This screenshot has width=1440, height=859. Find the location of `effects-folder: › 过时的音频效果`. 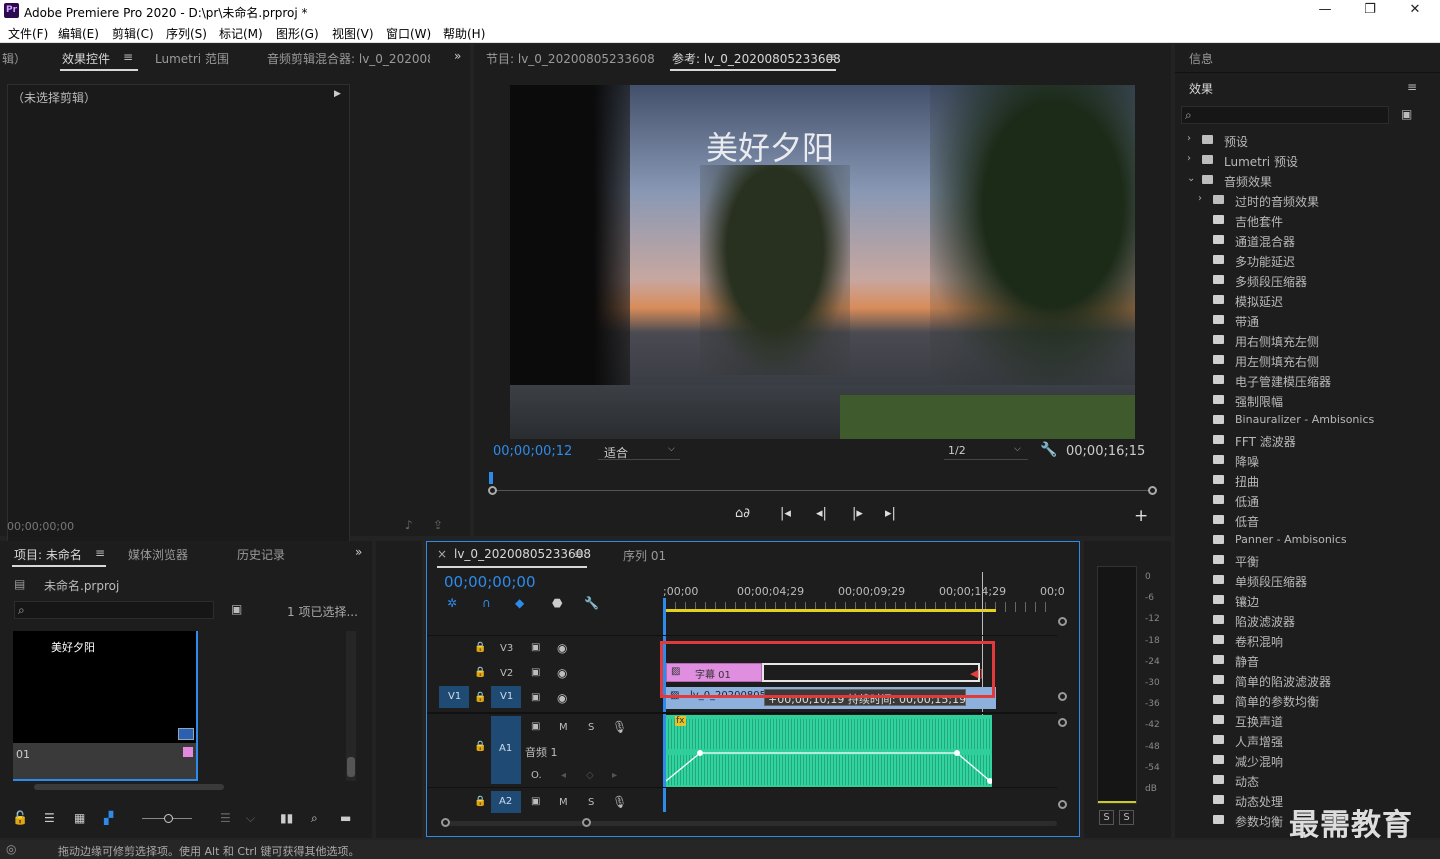

effects-folder: › 过时的音频效果 is located at coordinates (1302, 200).